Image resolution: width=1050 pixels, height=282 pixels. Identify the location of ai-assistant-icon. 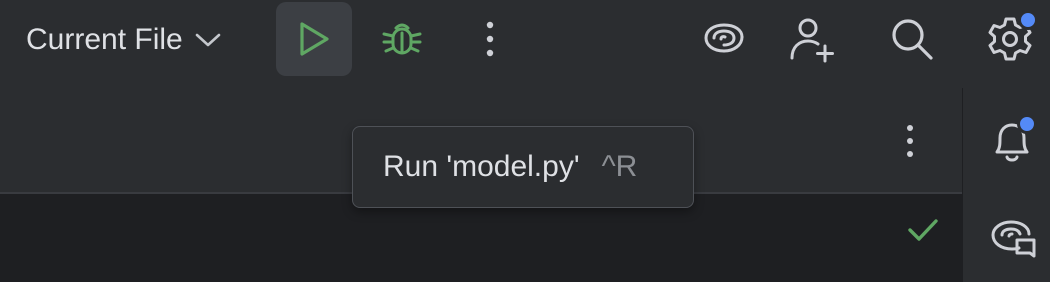
(724, 38).